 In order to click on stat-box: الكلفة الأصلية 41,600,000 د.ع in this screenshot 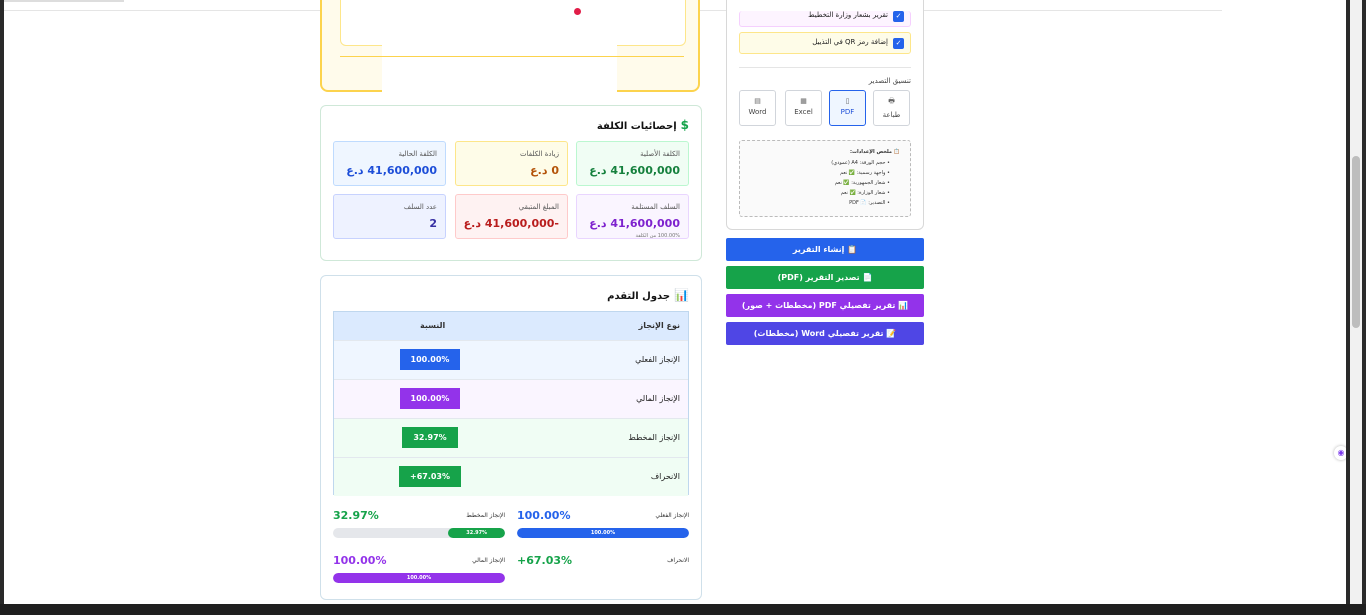, I will do `click(632, 163)`.